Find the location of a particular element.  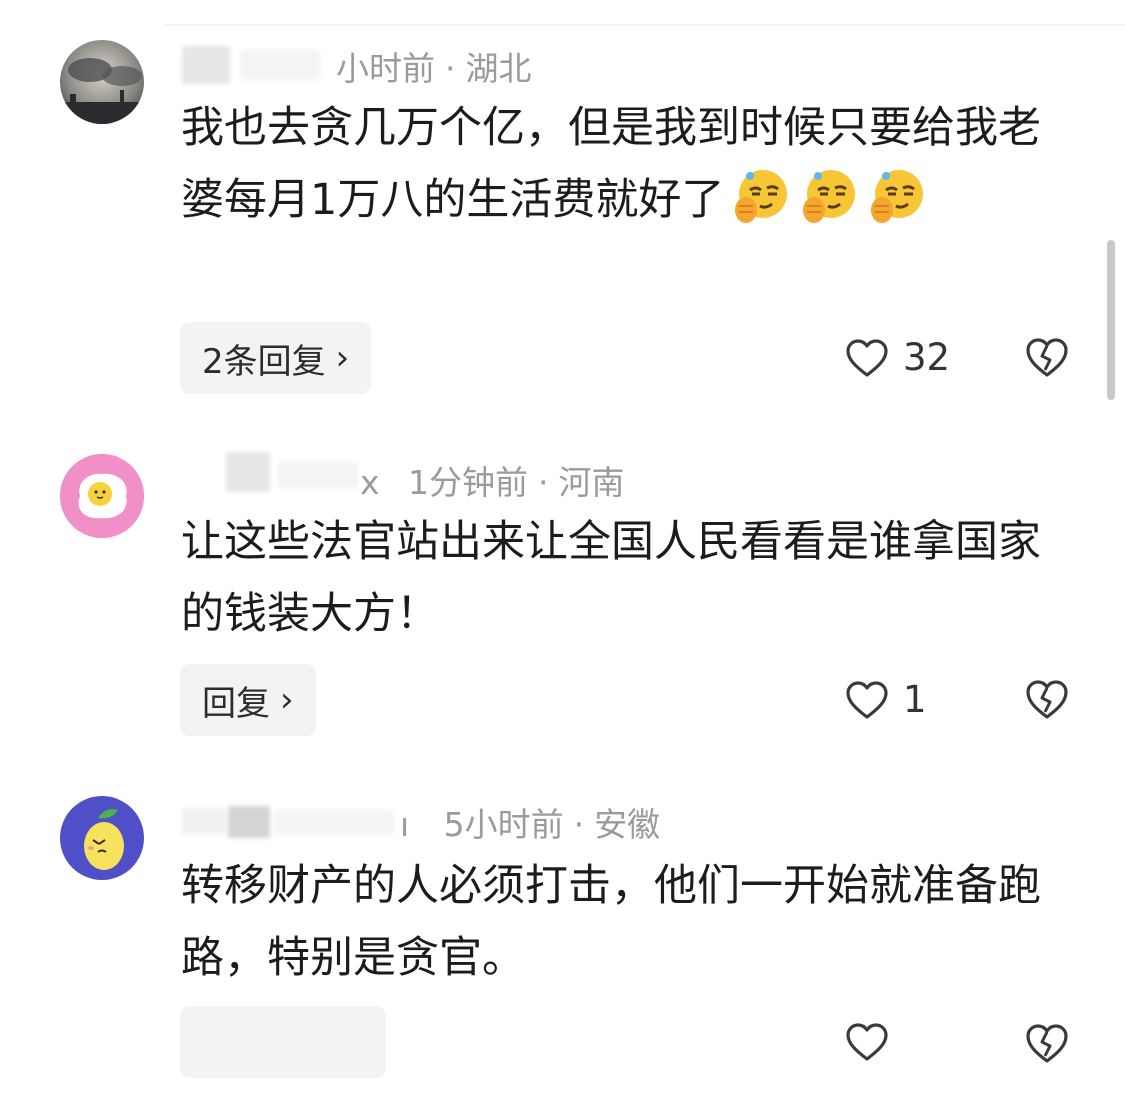

like-button: 1 is located at coordinates (886, 699).